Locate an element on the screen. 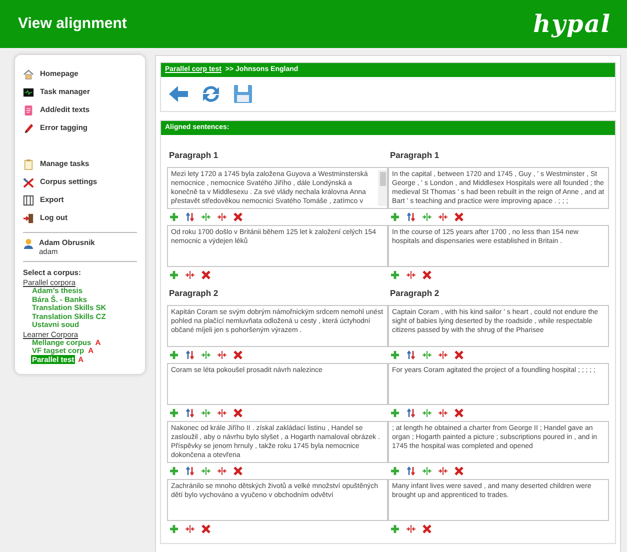 This screenshot has width=627, height=552. page-title: View alignment is located at coordinates (72, 24).